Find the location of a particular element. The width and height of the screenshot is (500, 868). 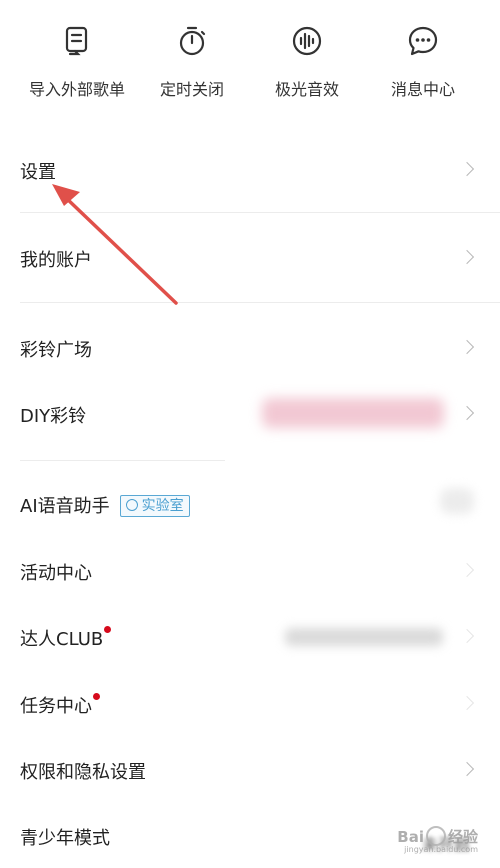

watermark-domain: jingyan.baidu.com is located at coordinates (441, 849).